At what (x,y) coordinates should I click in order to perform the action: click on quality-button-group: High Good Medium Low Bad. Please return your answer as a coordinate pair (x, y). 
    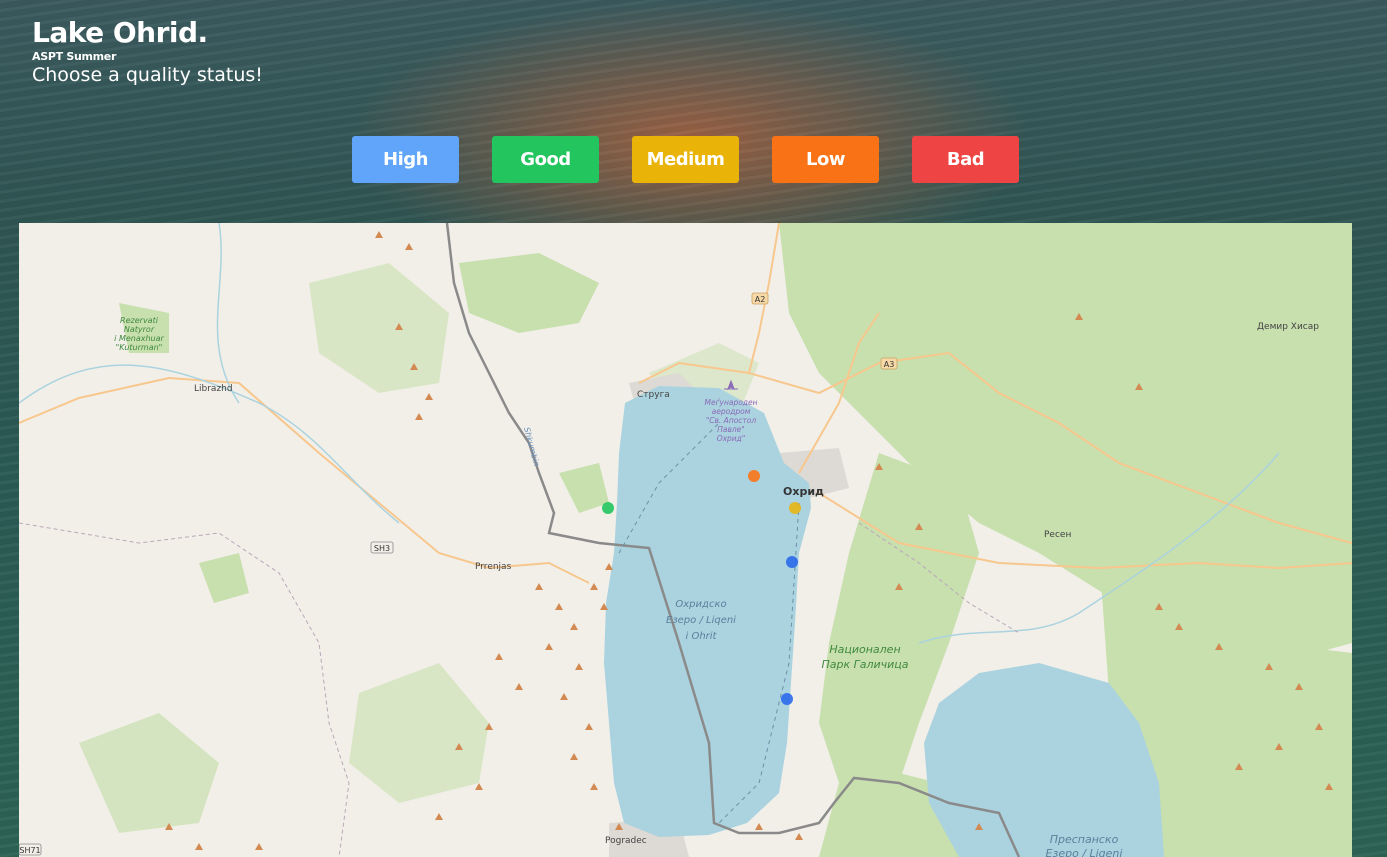
    Looking at the image, I should click on (685, 159).